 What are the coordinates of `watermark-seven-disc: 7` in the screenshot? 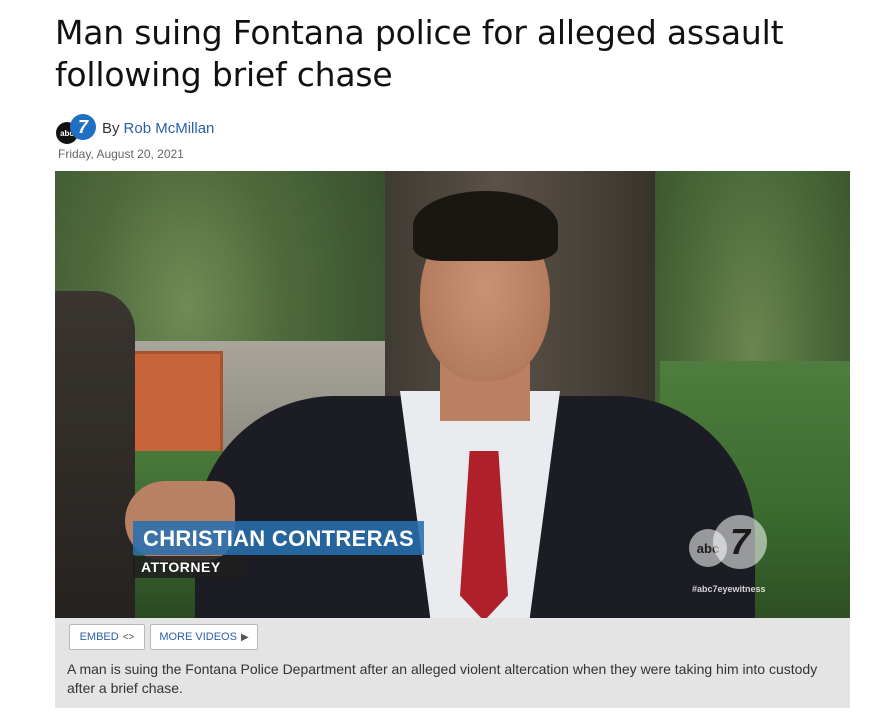 It's located at (740, 542).